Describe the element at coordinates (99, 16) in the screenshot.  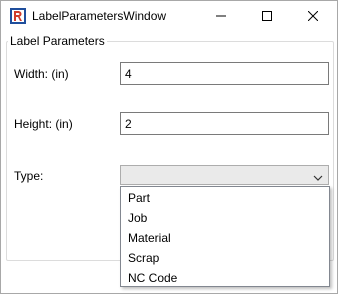
I see `window-title: LabelParametersWindow` at that location.